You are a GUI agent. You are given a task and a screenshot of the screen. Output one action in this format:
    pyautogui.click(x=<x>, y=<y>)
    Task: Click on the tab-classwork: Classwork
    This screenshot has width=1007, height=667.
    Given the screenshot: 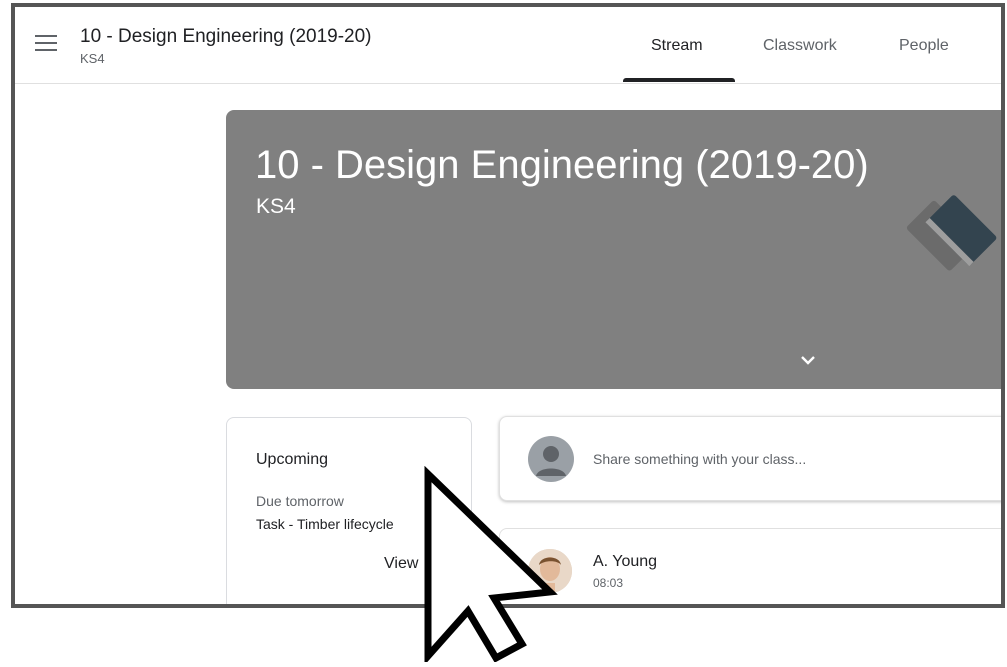 What is the action you would take?
    pyautogui.click(x=800, y=46)
    